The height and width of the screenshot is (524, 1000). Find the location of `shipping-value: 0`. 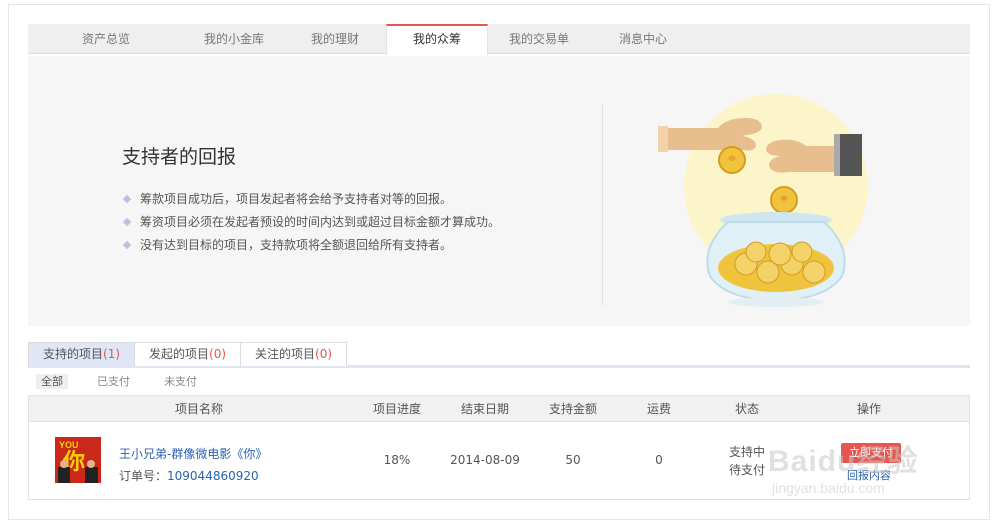

shipping-value: 0 is located at coordinates (659, 460).